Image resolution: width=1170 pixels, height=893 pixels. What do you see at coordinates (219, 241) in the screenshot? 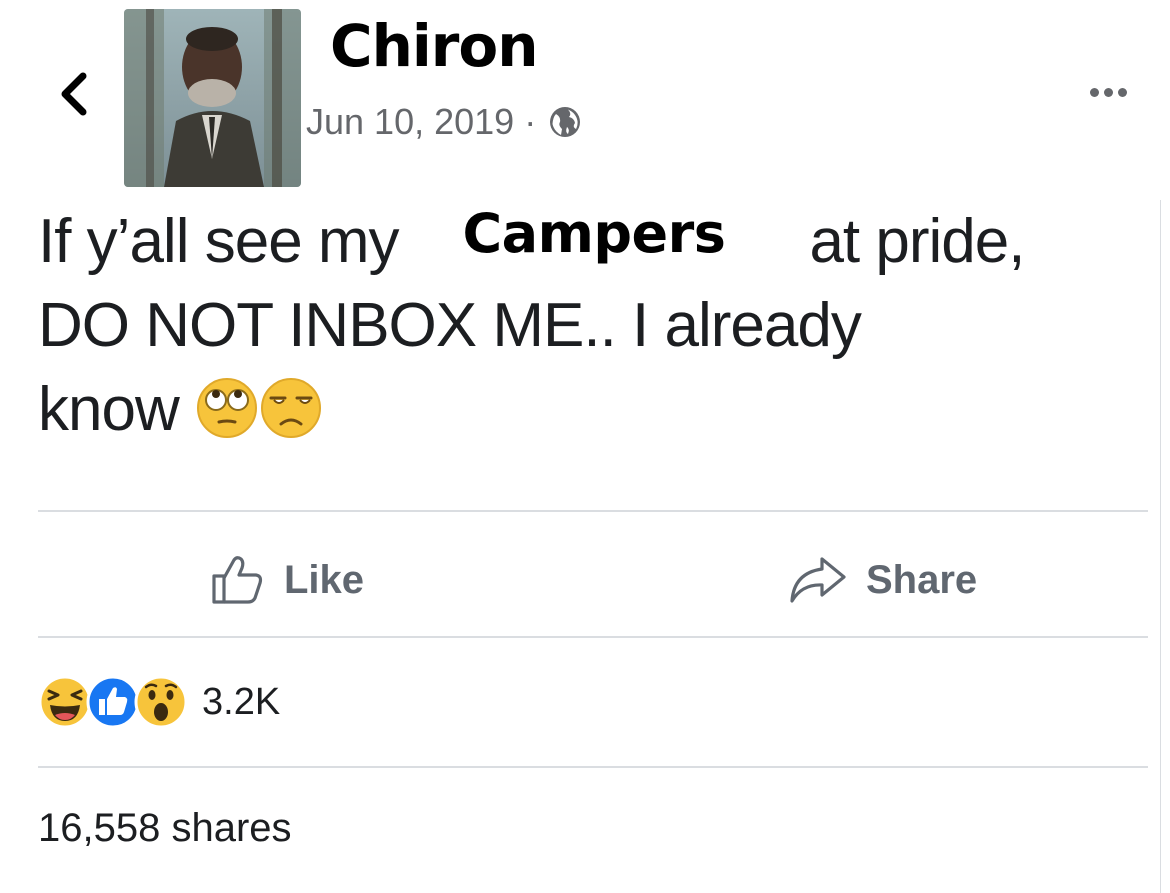
I see `post-text-segment: If y’all see my` at bounding box center [219, 241].